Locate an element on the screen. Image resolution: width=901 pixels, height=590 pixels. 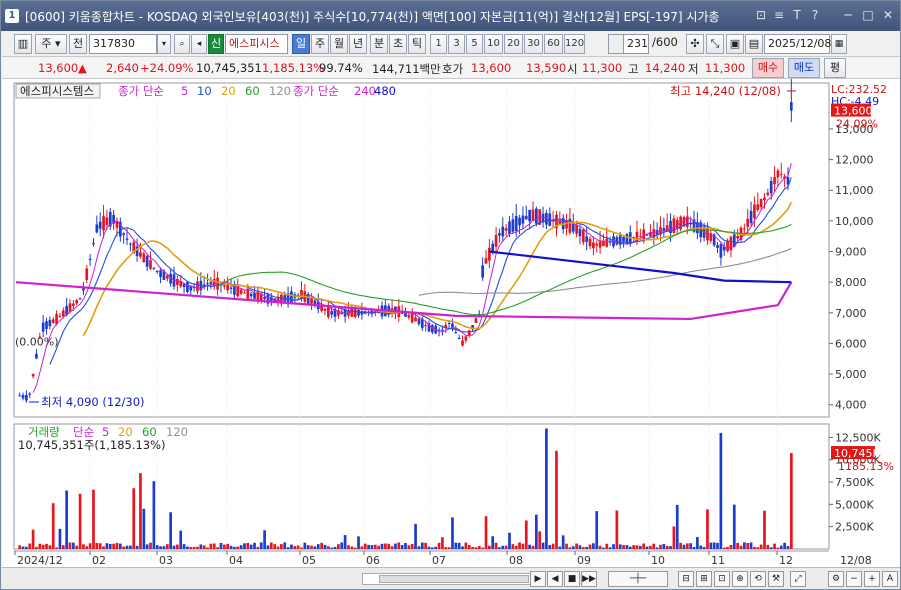
eval-button: 평 is located at coordinates (835, 68).